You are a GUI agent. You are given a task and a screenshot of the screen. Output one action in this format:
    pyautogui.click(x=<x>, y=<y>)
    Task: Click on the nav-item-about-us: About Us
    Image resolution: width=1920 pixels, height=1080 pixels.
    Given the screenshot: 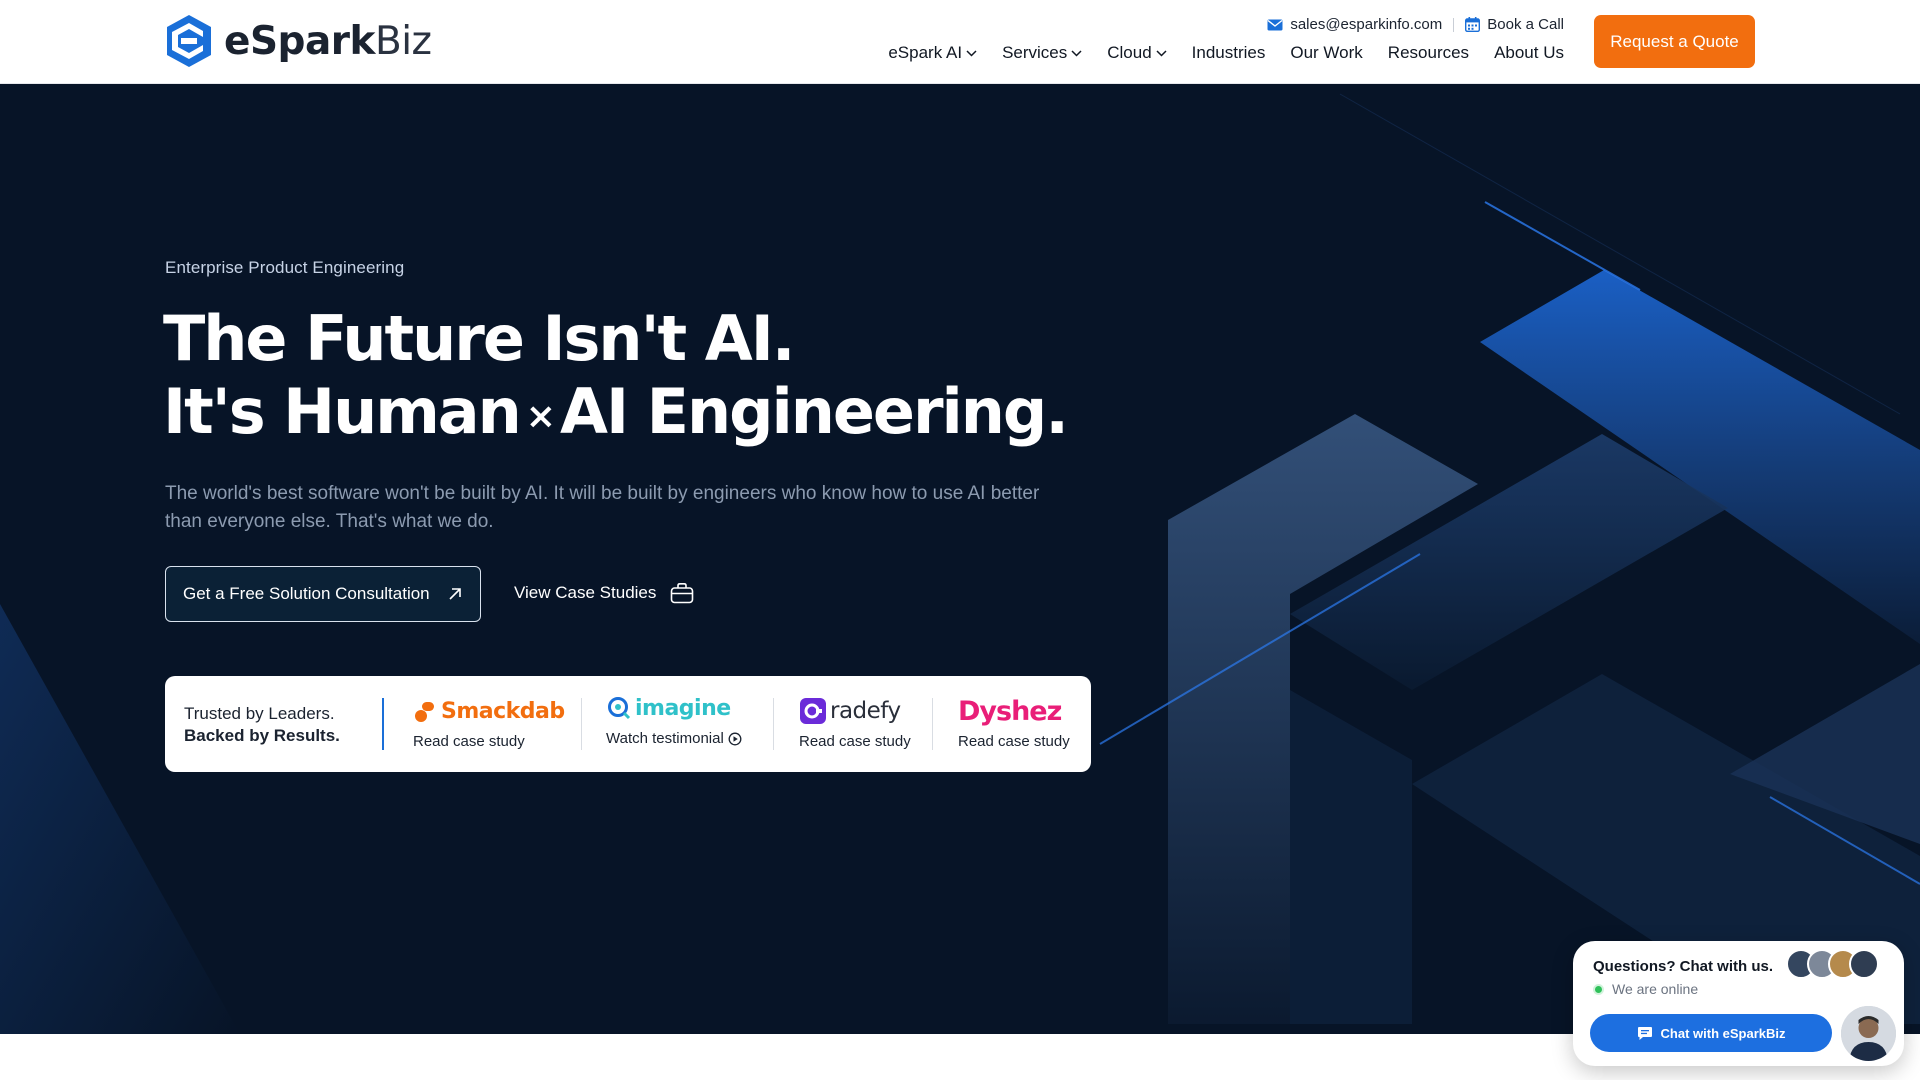 What is the action you would take?
    pyautogui.click(x=1529, y=53)
    